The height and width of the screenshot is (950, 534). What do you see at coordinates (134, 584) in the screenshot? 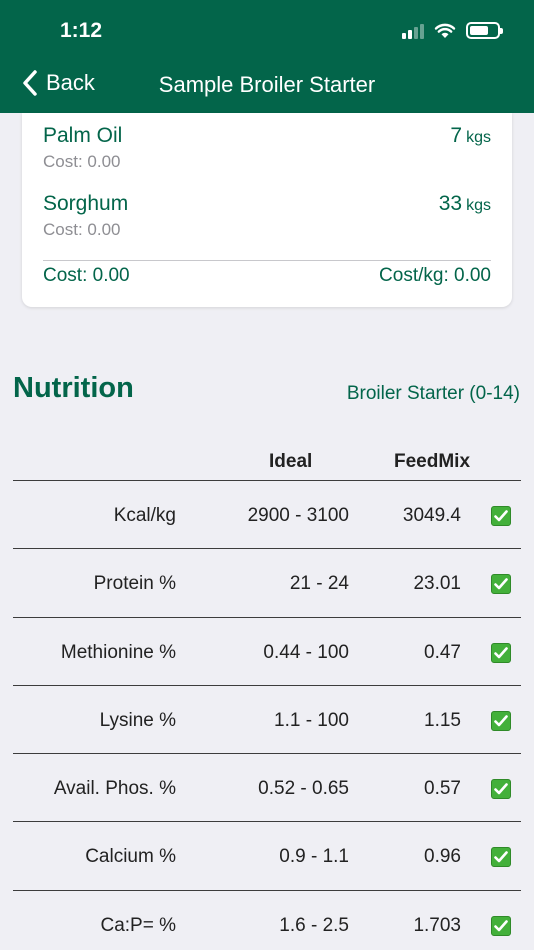
I see `nutrient-name: Protein %` at bounding box center [134, 584].